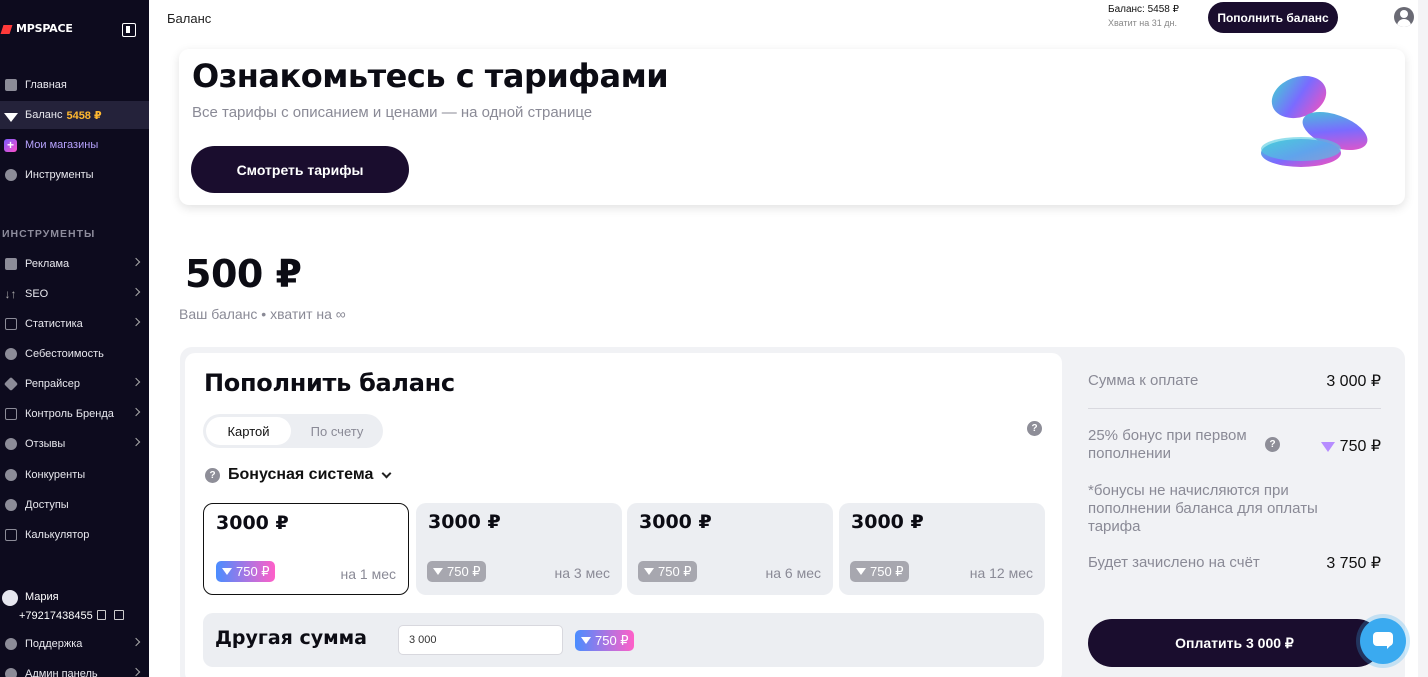 This screenshot has width=1428, height=677. Describe the element at coordinates (10, 644) in the screenshot. I see `help-icon` at that location.